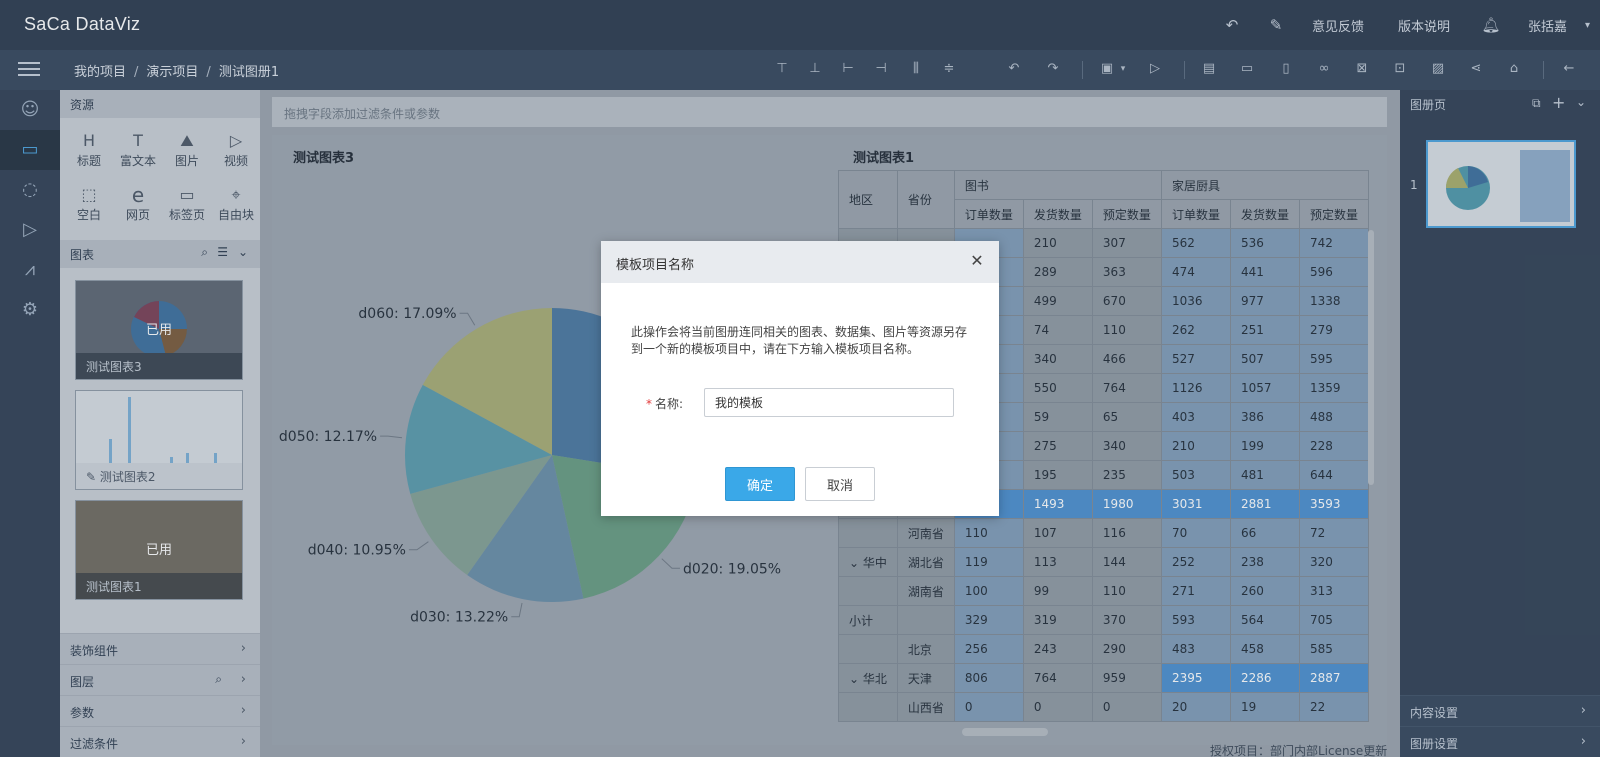  Describe the element at coordinates (649, 404) in the screenshot. I see `required-marker: *` at that location.